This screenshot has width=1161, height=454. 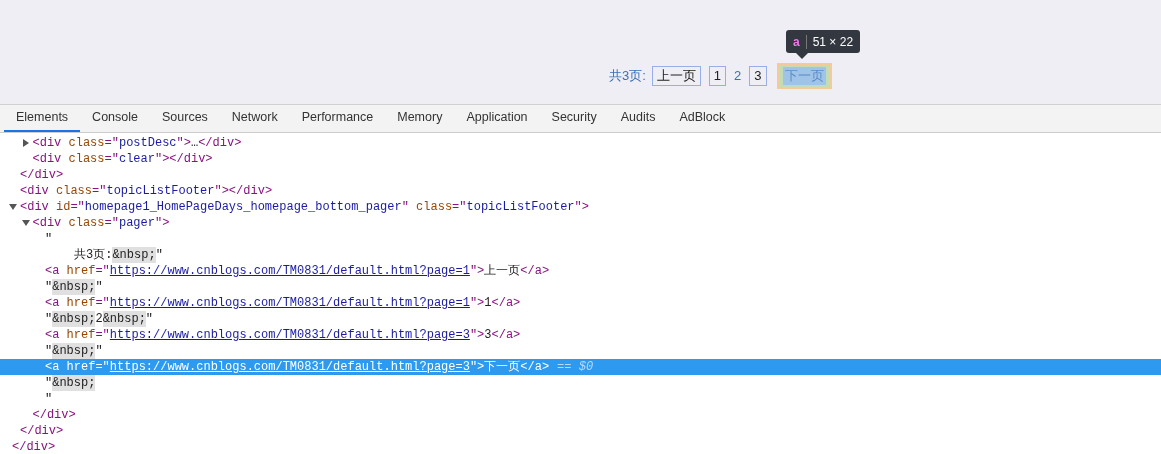 What do you see at coordinates (796, 41) in the screenshot?
I see `tooltip-tag: a` at bounding box center [796, 41].